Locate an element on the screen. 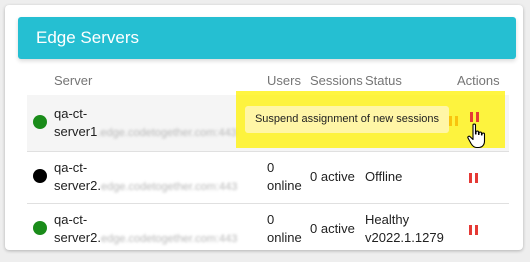 The image size is (530, 262). column-header-sessions: Sessions is located at coordinates (336, 80).